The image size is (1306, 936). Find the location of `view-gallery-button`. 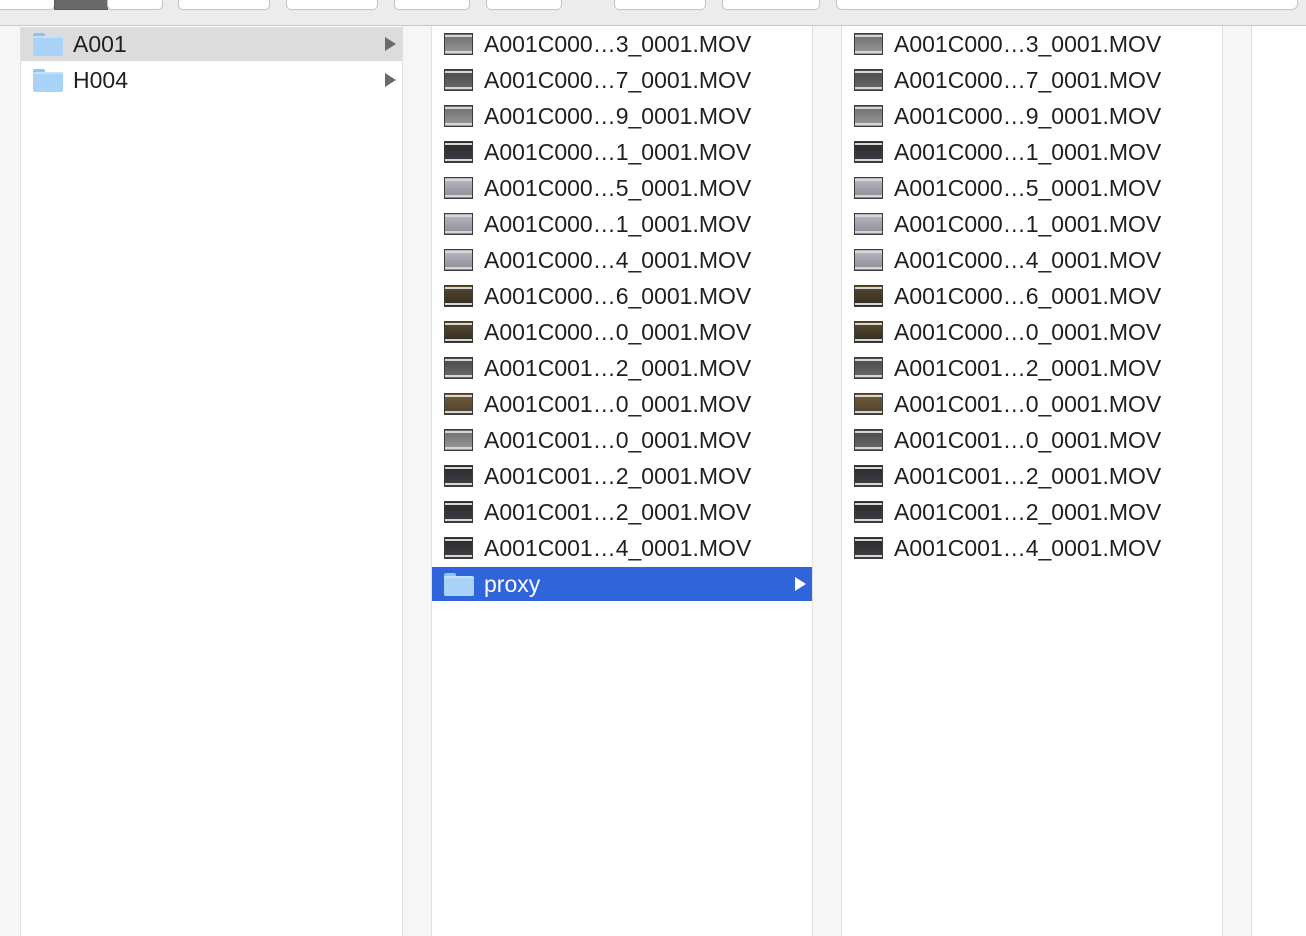

view-gallery-button is located at coordinates (135, 5).